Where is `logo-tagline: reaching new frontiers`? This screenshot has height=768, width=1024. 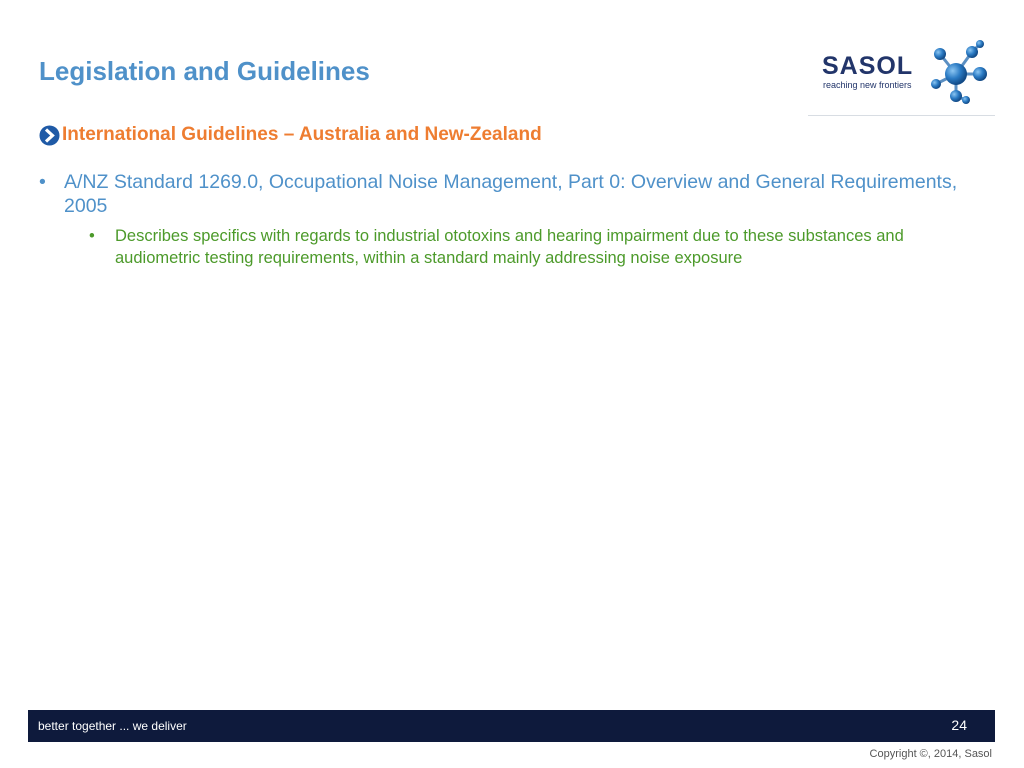 logo-tagline: reaching new frontiers is located at coordinates (867, 85).